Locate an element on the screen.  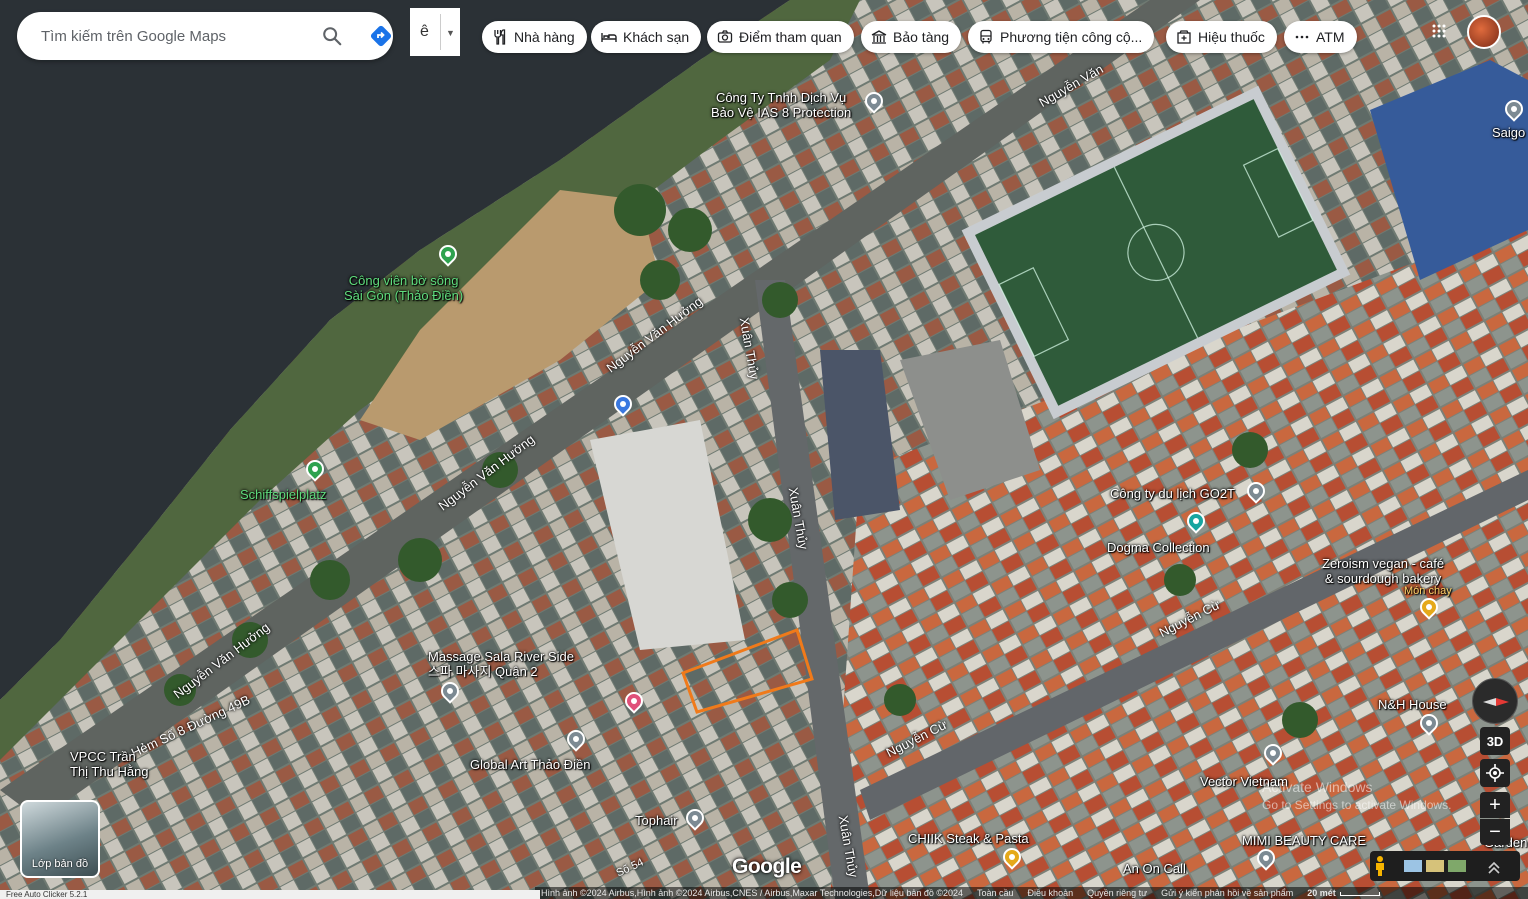
place-label-massage: Massage Sala River Side 스파 마사지 Quận 2 is located at coordinates (501, 664).